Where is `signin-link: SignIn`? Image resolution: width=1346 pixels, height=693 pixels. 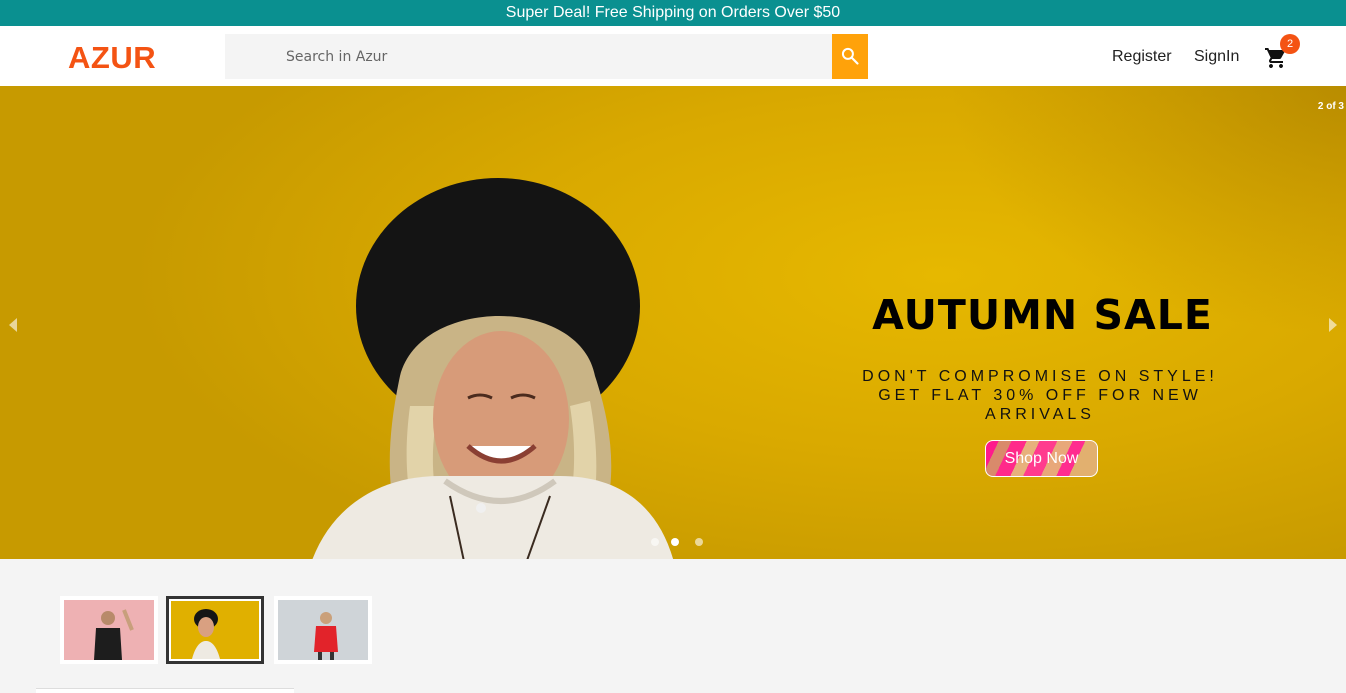
signin-link: SignIn is located at coordinates (1216, 57).